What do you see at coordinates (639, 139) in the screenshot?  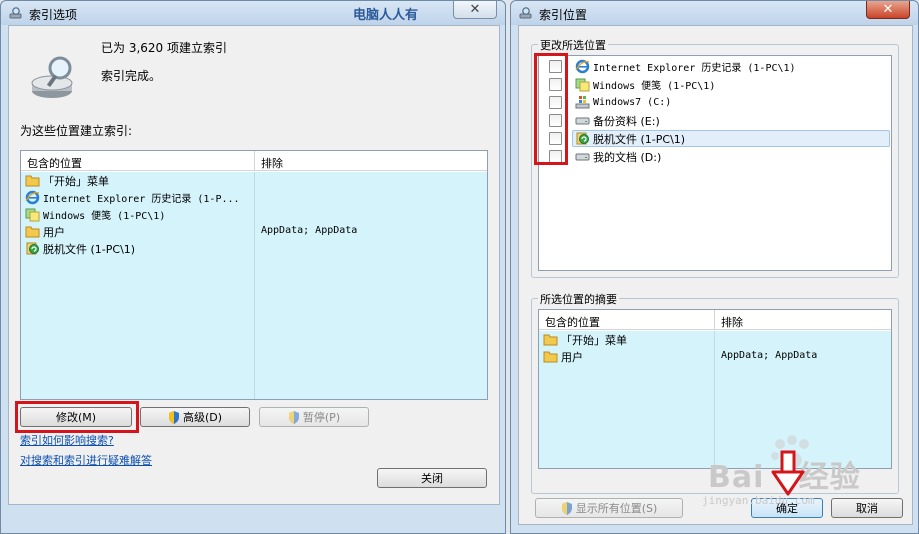 I see `location-label: 脱机文件 (1-PC\1)` at bounding box center [639, 139].